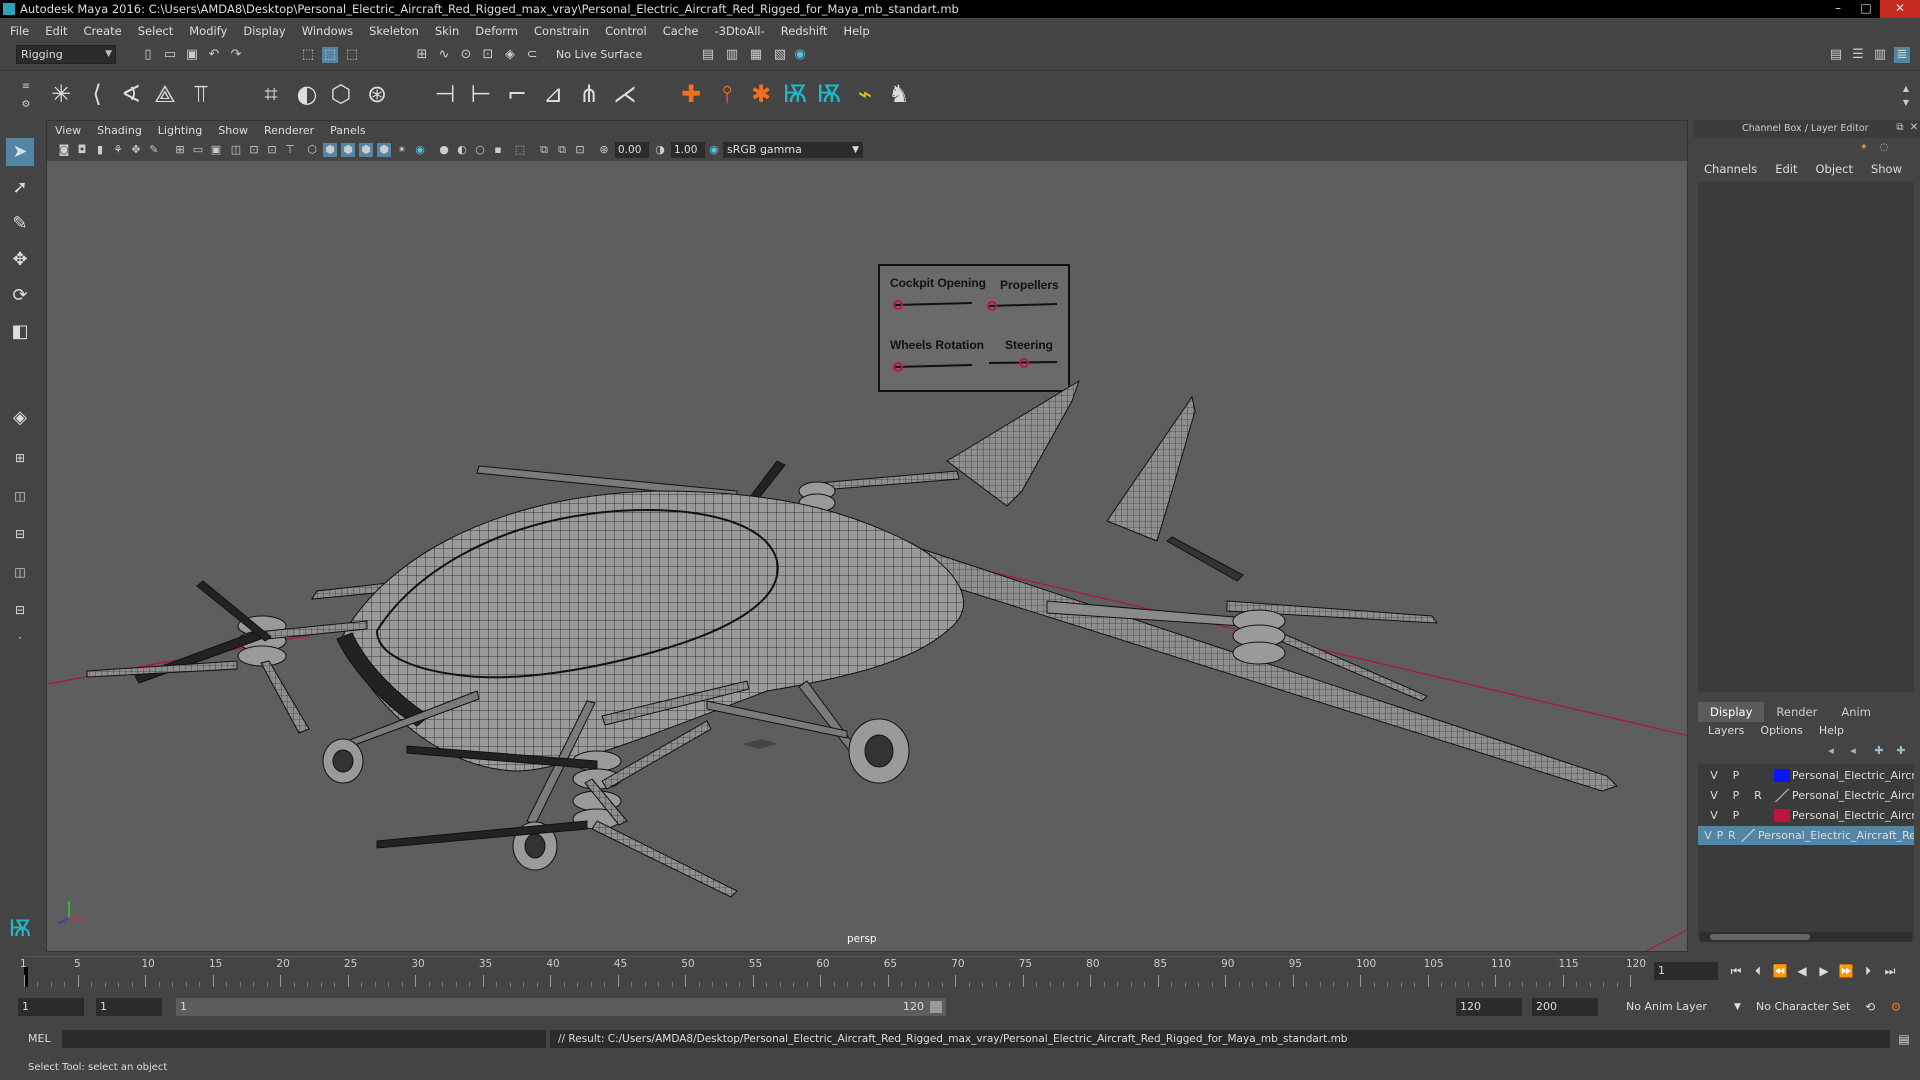 The height and width of the screenshot is (1080, 1920). What do you see at coordinates (1758, 775) in the screenshot?
I see `layer-display-type` at bounding box center [1758, 775].